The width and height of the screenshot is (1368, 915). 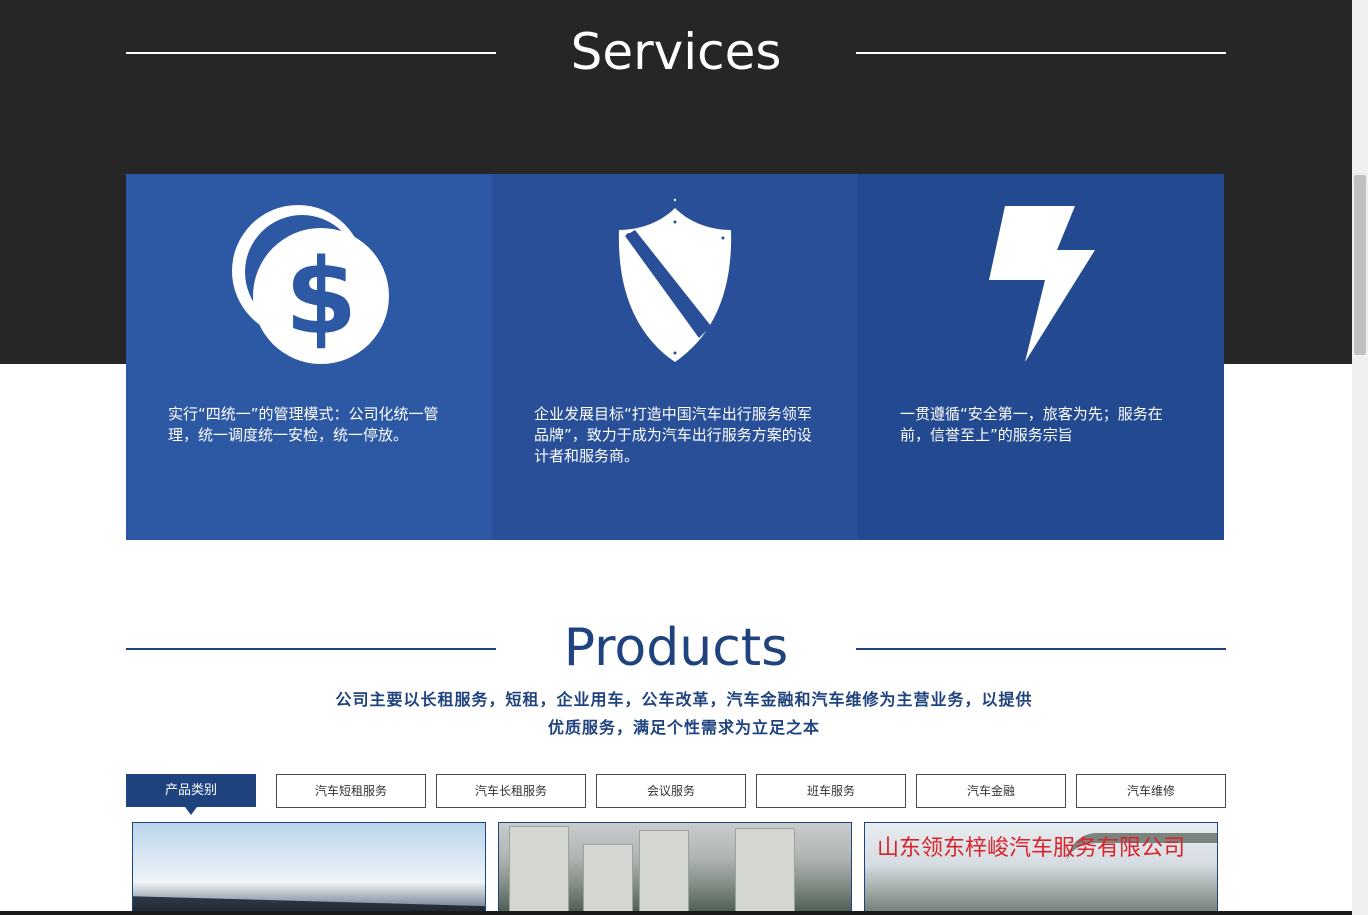 I want to click on company-name-caption: 山东领东梓峻汽车服务有限公司, so click(x=1031, y=848).